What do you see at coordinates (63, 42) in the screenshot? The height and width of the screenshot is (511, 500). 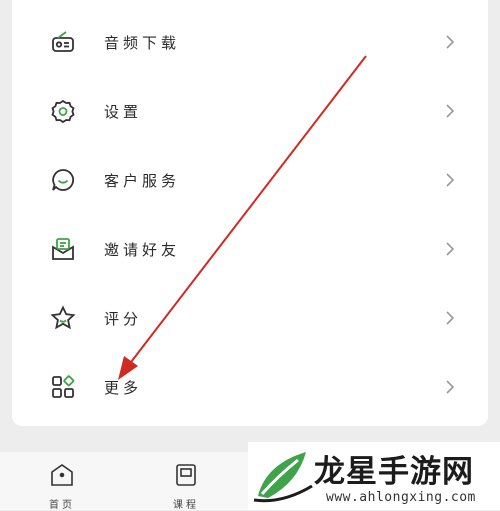 I see `radio-icon` at bounding box center [63, 42].